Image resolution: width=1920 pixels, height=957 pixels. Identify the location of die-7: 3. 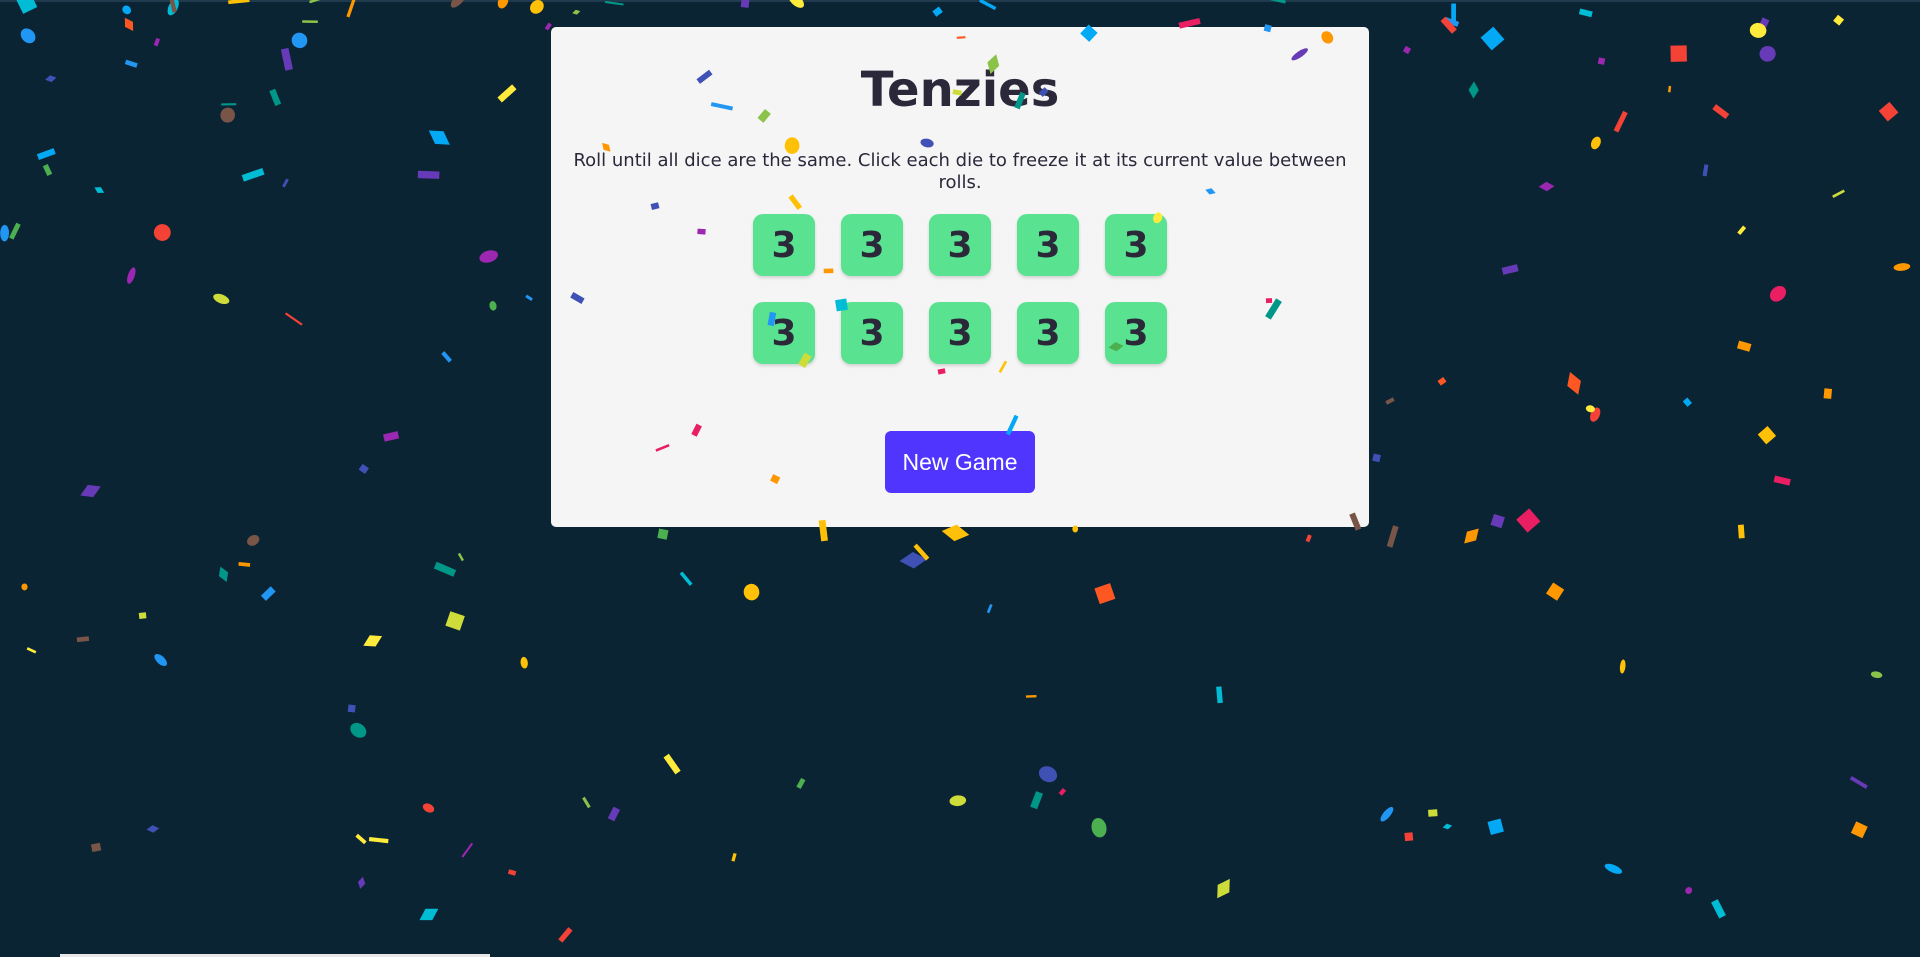
(872, 333).